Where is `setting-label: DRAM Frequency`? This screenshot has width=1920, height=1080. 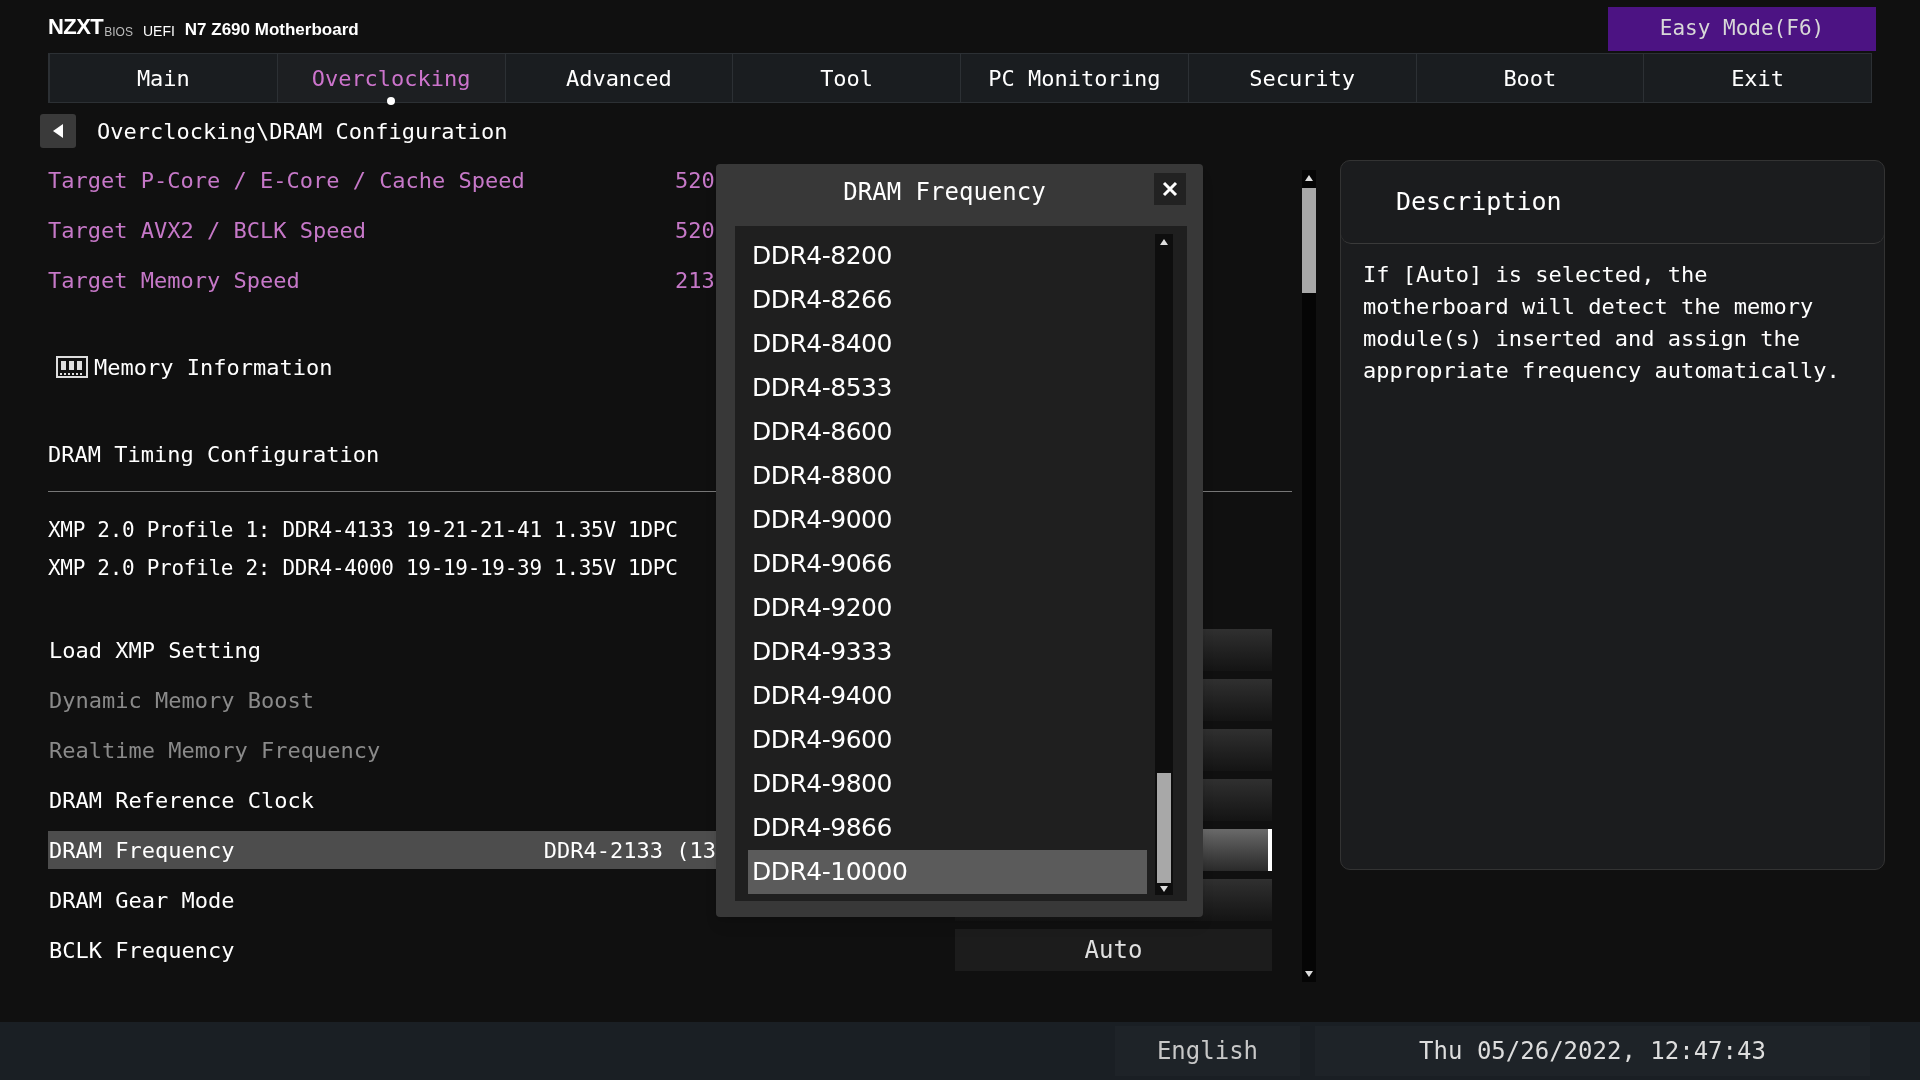
setting-label: DRAM Frequency is located at coordinates (142, 850).